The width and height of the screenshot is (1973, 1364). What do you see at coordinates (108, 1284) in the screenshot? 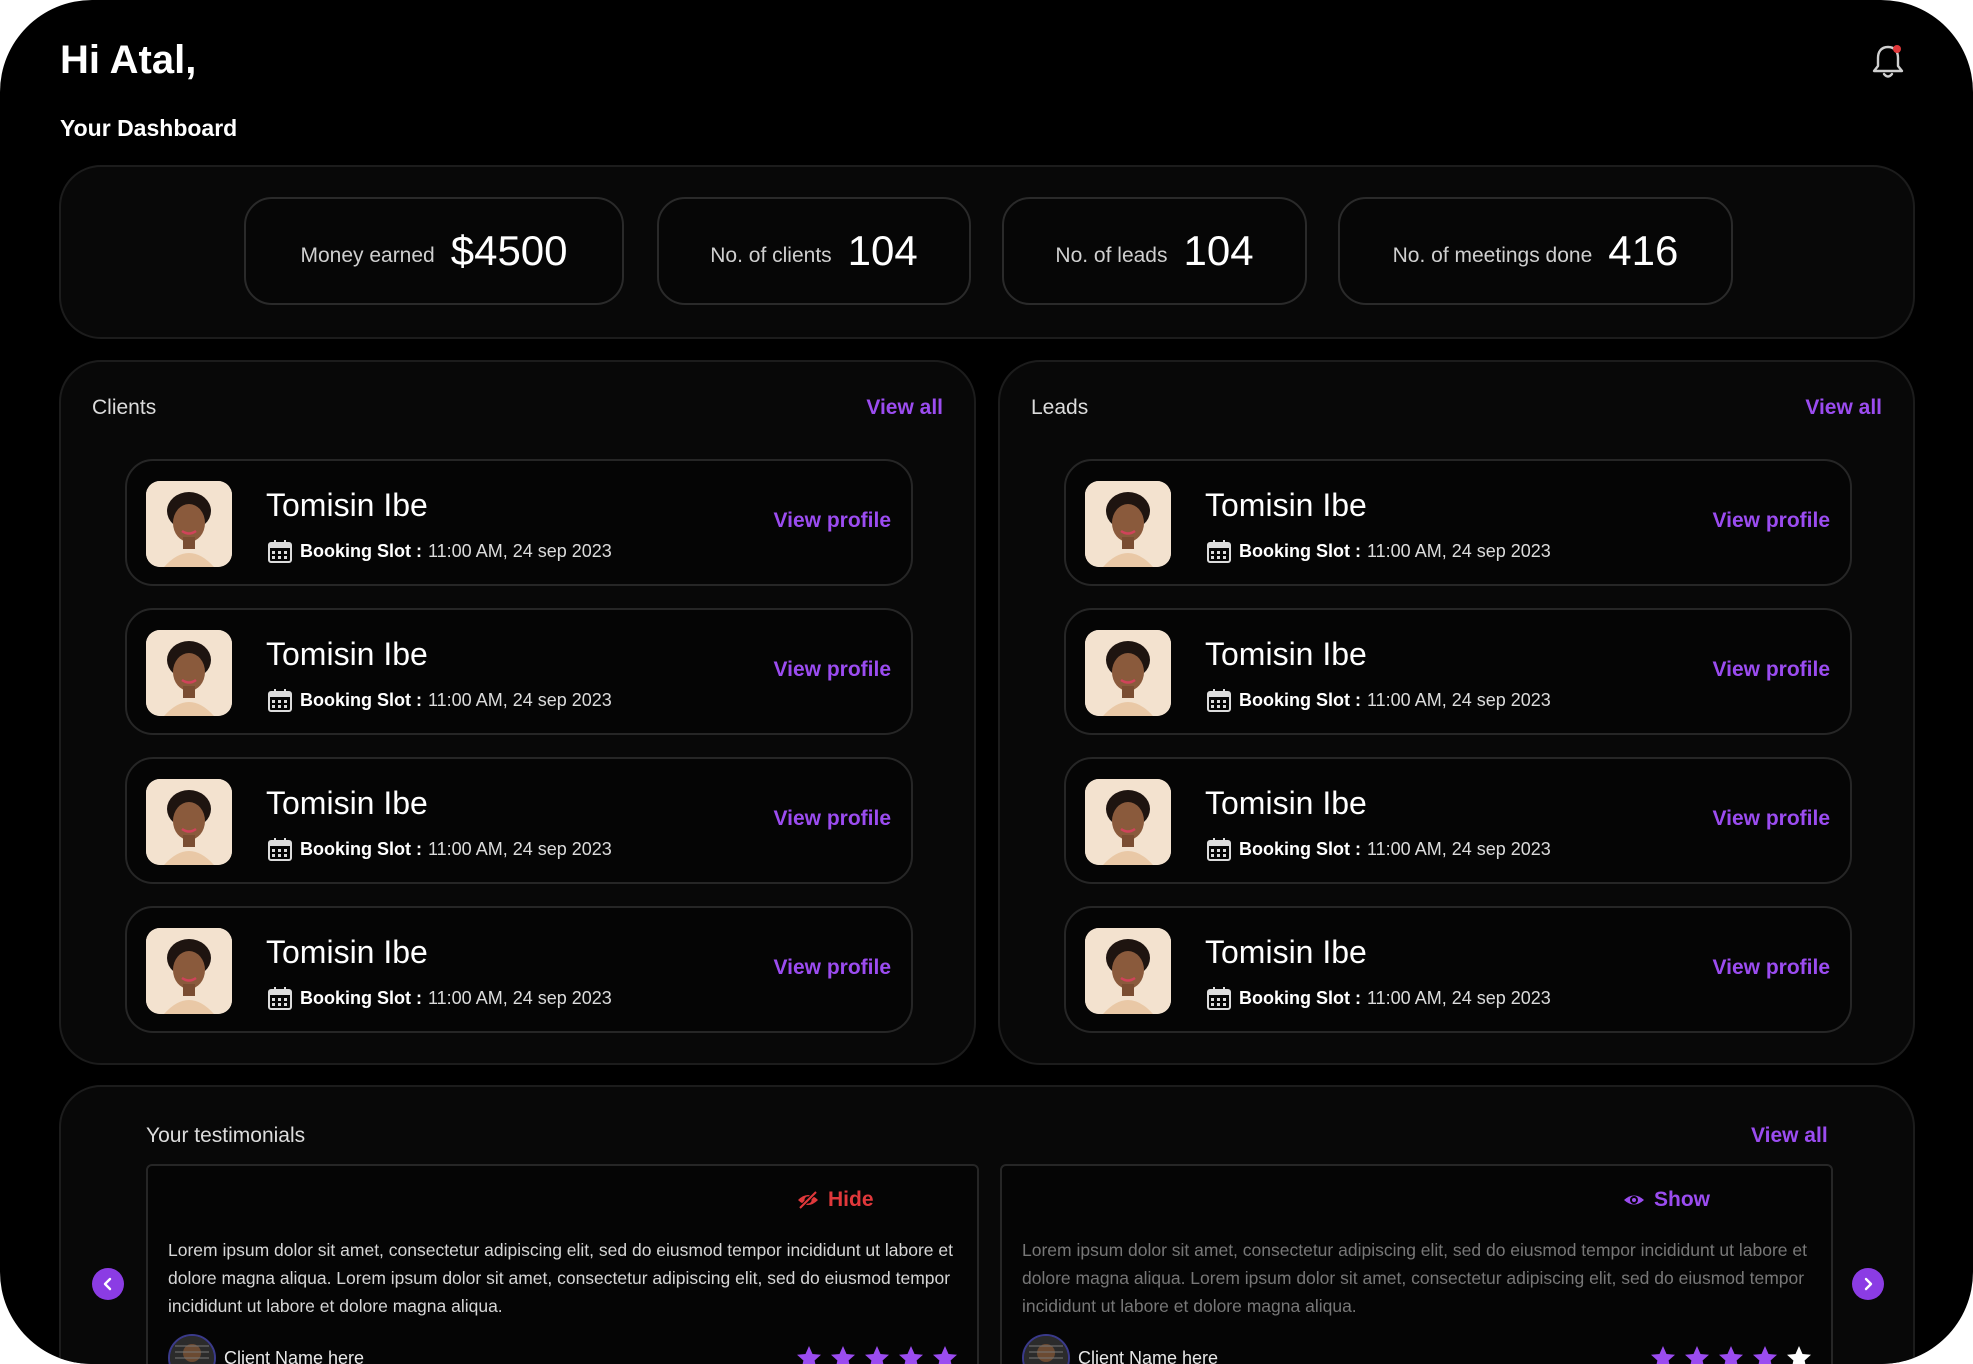
I see `chevron-left-icon` at bounding box center [108, 1284].